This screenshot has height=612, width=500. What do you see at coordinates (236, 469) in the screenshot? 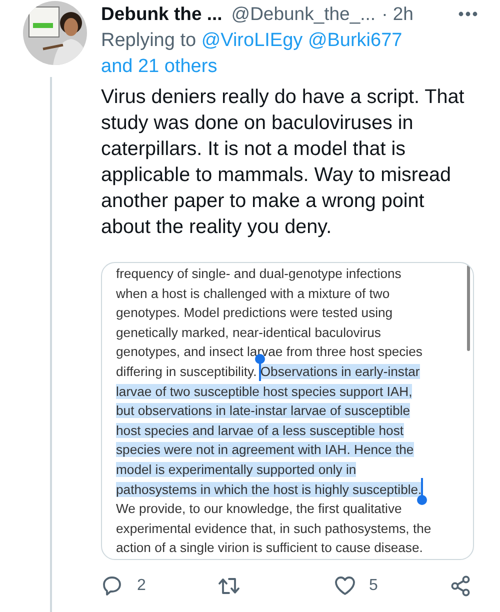
I see `document-text: model is experimentally supported only in` at bounding box center [236, 469].